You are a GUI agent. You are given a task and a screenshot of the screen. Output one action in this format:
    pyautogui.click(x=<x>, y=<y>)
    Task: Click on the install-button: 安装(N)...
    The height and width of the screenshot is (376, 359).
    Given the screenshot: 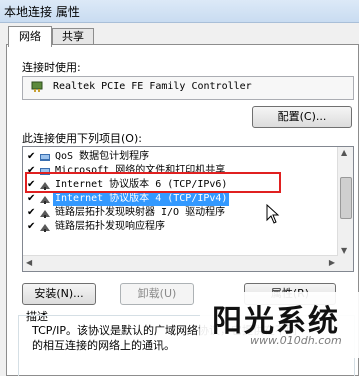 What is the action you would take?
    pyautogui.click(x=59, y=294)
    